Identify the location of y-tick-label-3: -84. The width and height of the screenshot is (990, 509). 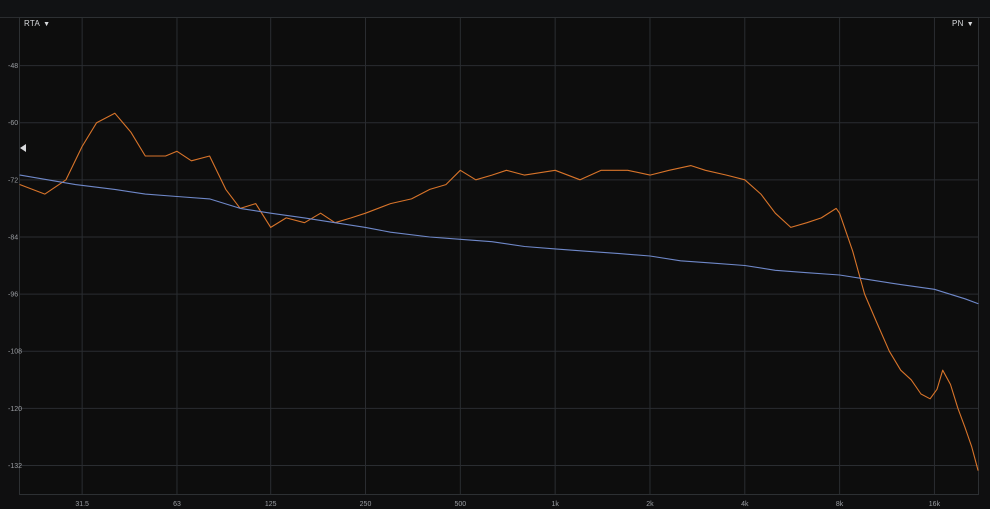
(13, 237).